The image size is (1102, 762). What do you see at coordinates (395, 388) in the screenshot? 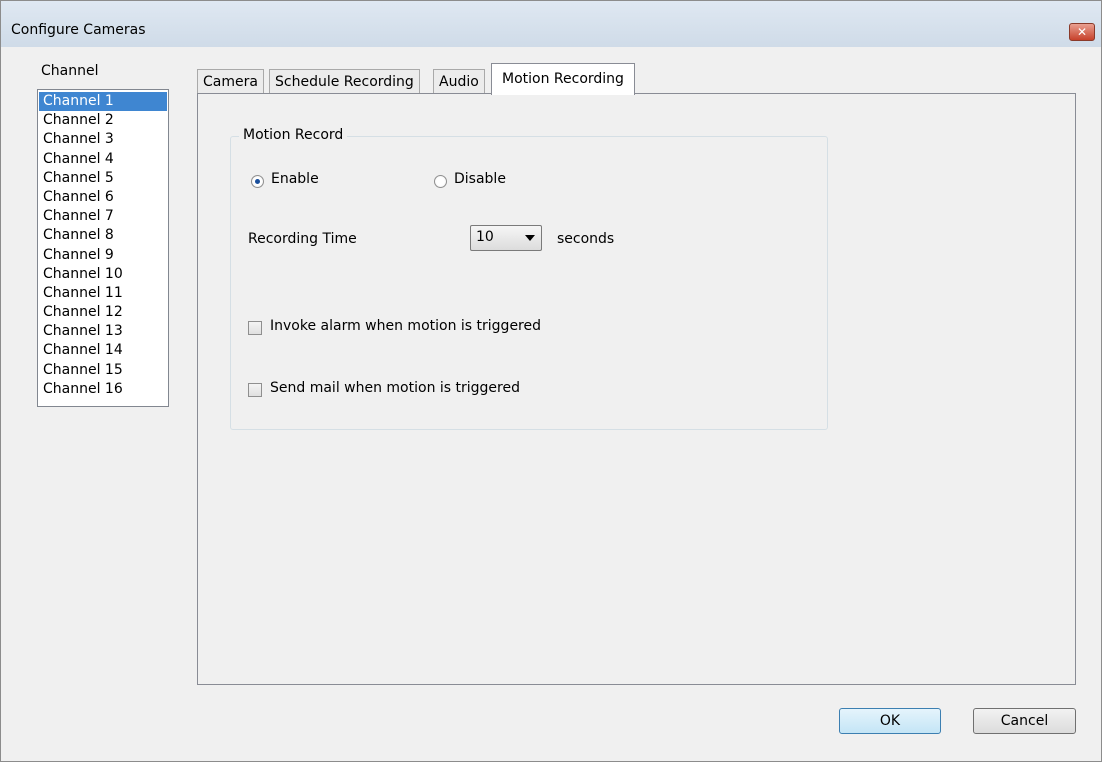
I see `send-mail-label: Send mail when motion is triggered` at bounding box center [395, 388].